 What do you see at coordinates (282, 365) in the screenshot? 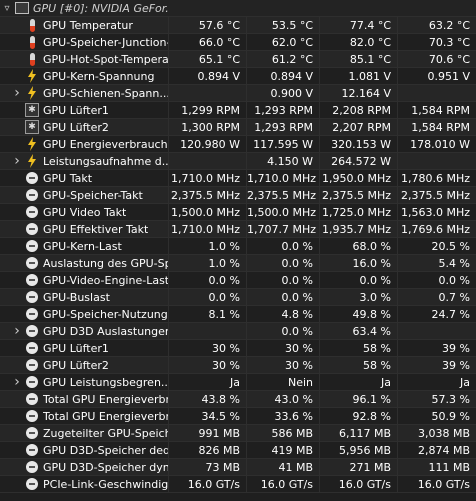
I see `min-value: 30 %` at bounding box center [282, 365].